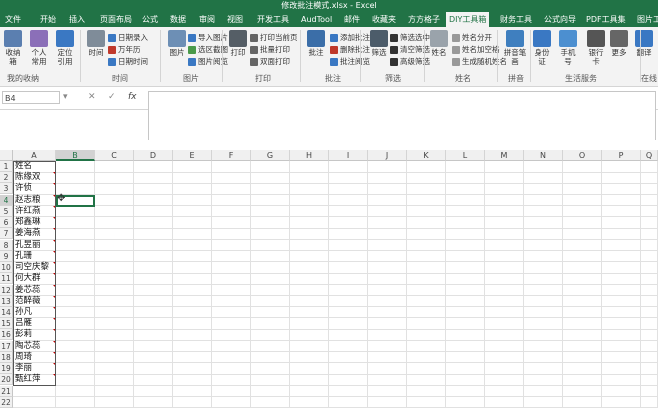  Describe the element at coordinates (39, 48) in the screenshot. I see `big-button-1: 个人常用` at that location.